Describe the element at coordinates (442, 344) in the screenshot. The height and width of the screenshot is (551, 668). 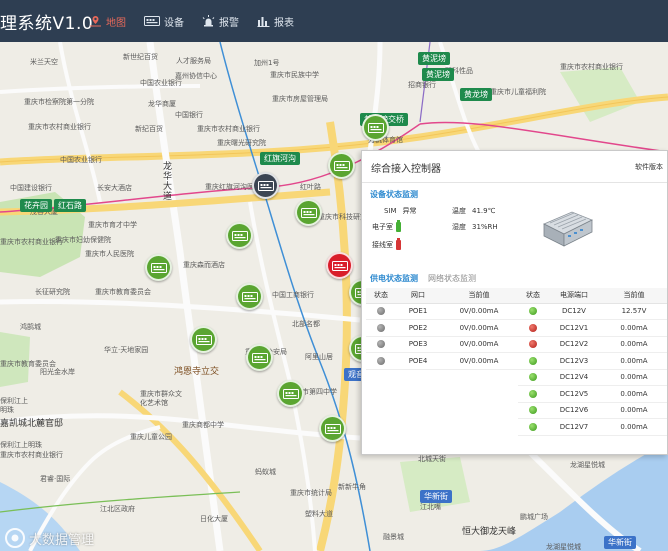
I see `table-row: POE3 0V/0.00mA` at that location.